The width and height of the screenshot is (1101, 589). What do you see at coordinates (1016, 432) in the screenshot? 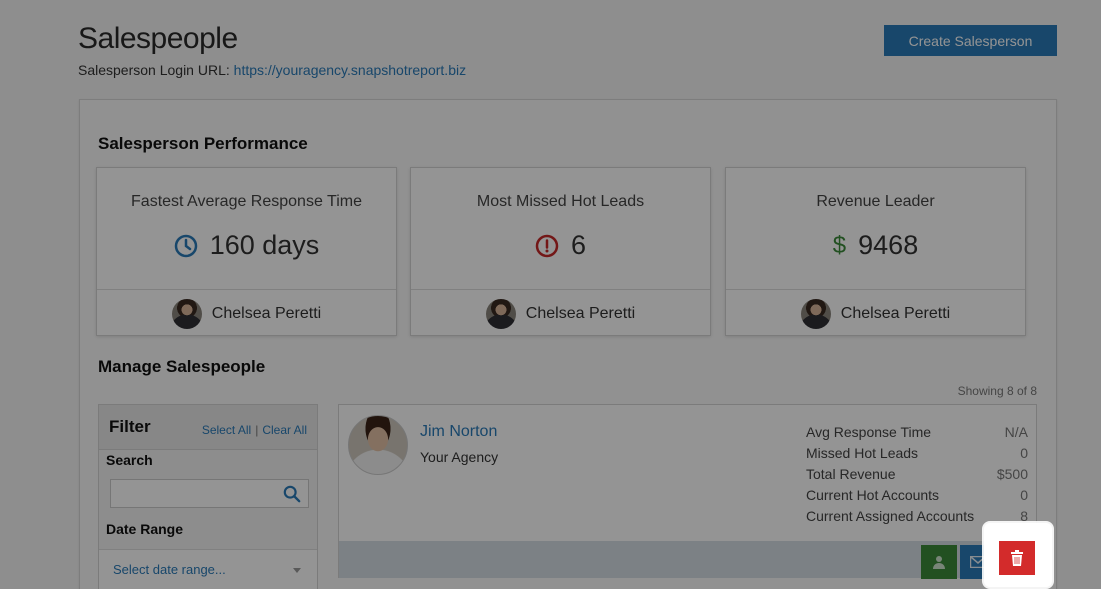
I see `stat-value: N/A` at bounding box center [1016, 432].